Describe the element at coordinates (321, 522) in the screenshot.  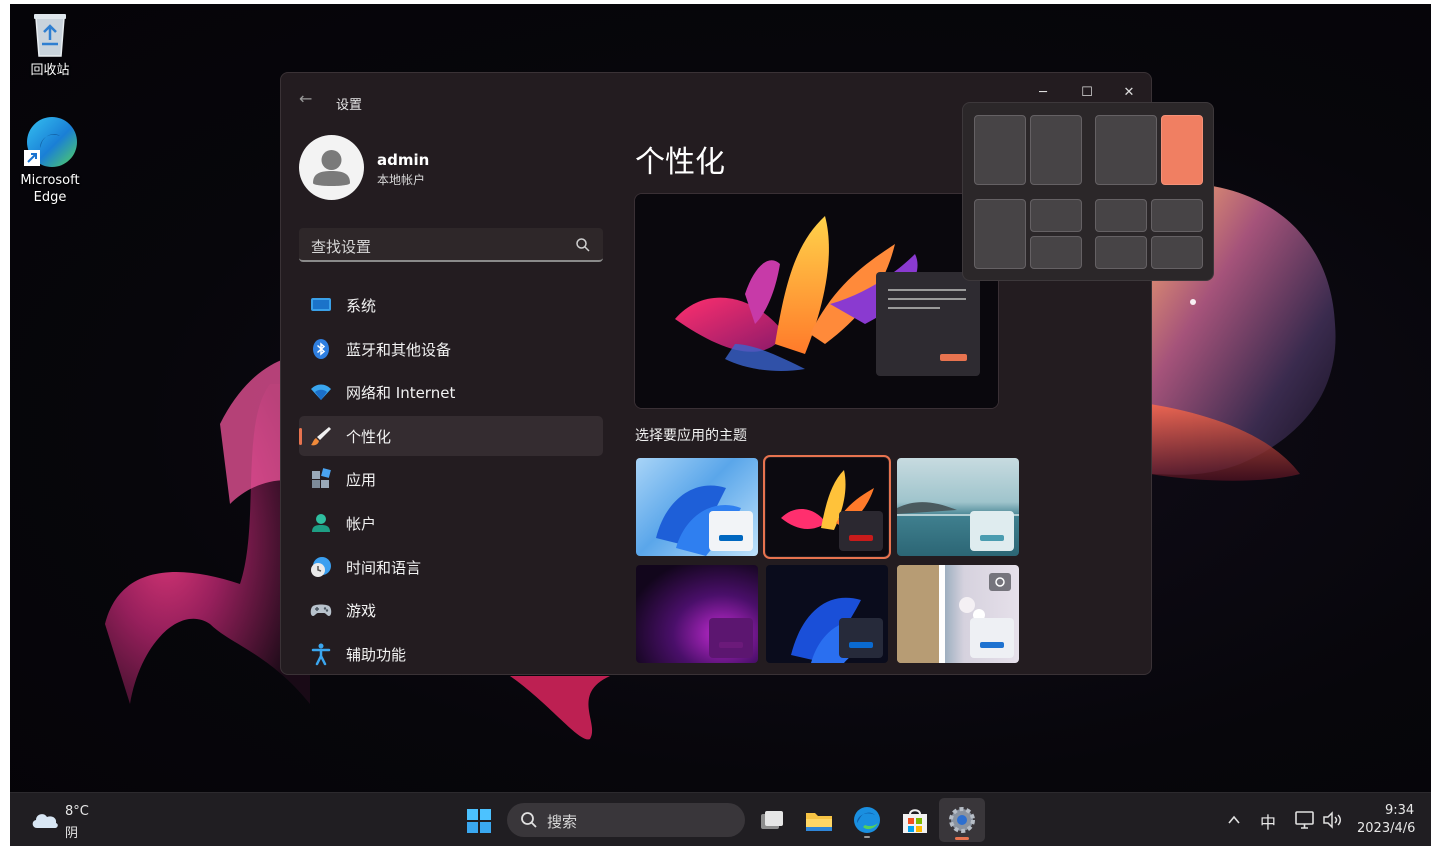
I see `person-icon` at that location.